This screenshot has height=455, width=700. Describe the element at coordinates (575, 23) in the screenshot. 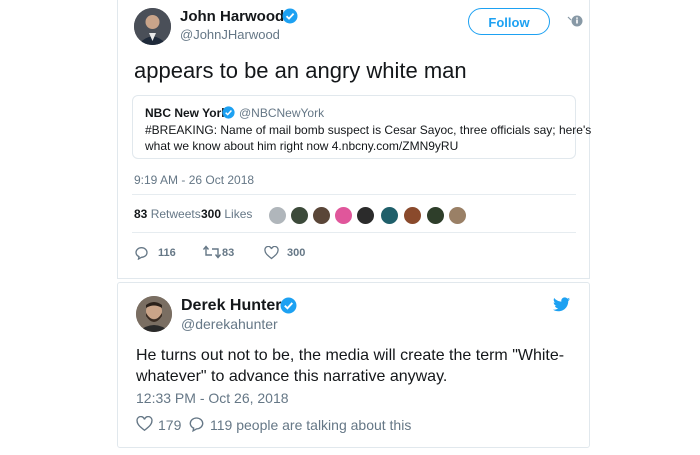

I see `info-icon` at that location.